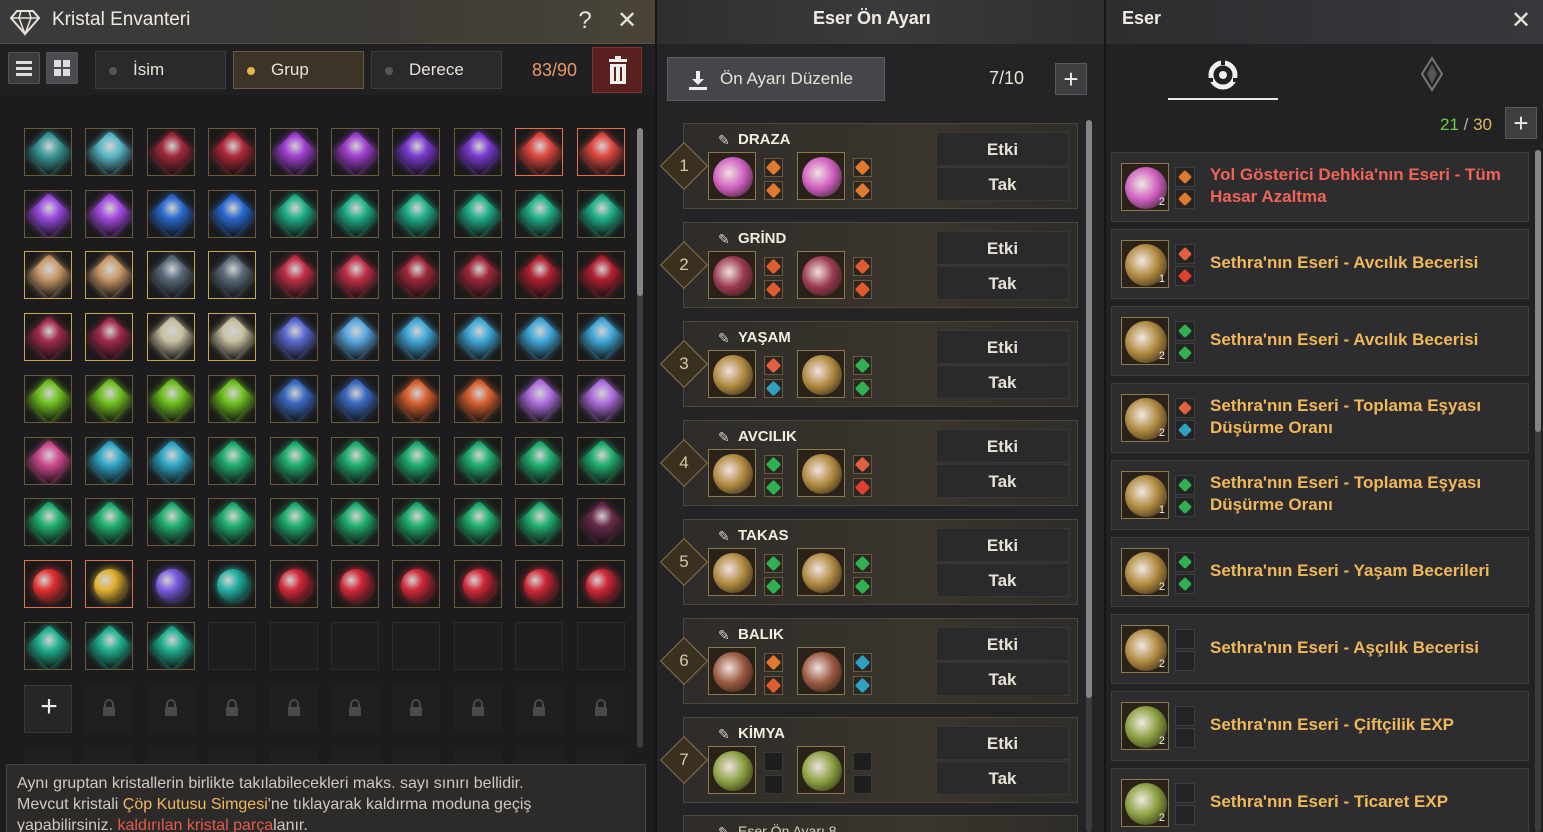  What do you see at coordinates (160, 70) in the screenshot?
I see `filter-name: İsim` at bounding box center [160, 70].